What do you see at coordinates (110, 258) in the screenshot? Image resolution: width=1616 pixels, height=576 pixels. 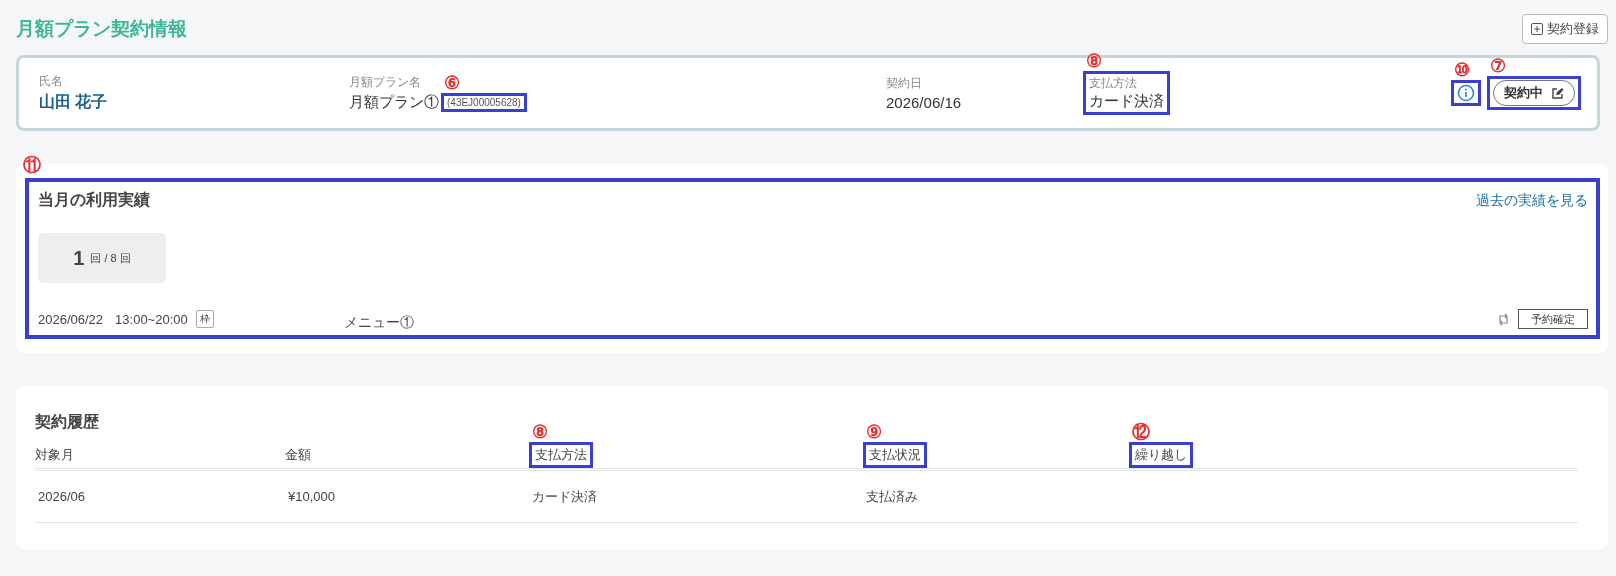 I see `count-total: 回 / 8 回` at bounding box center [110, 258].